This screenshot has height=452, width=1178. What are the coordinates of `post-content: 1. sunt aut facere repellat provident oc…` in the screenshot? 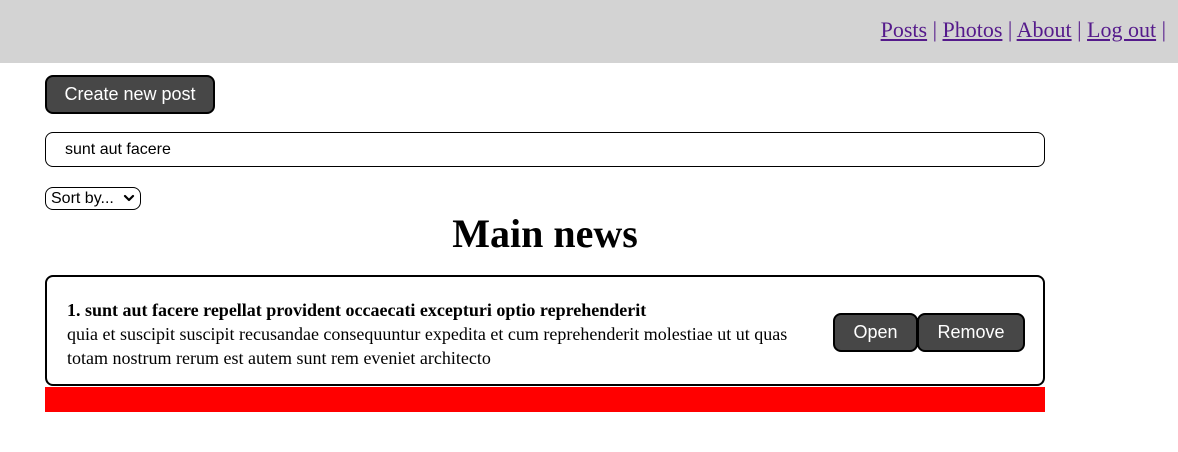 It's located at (448, 334).